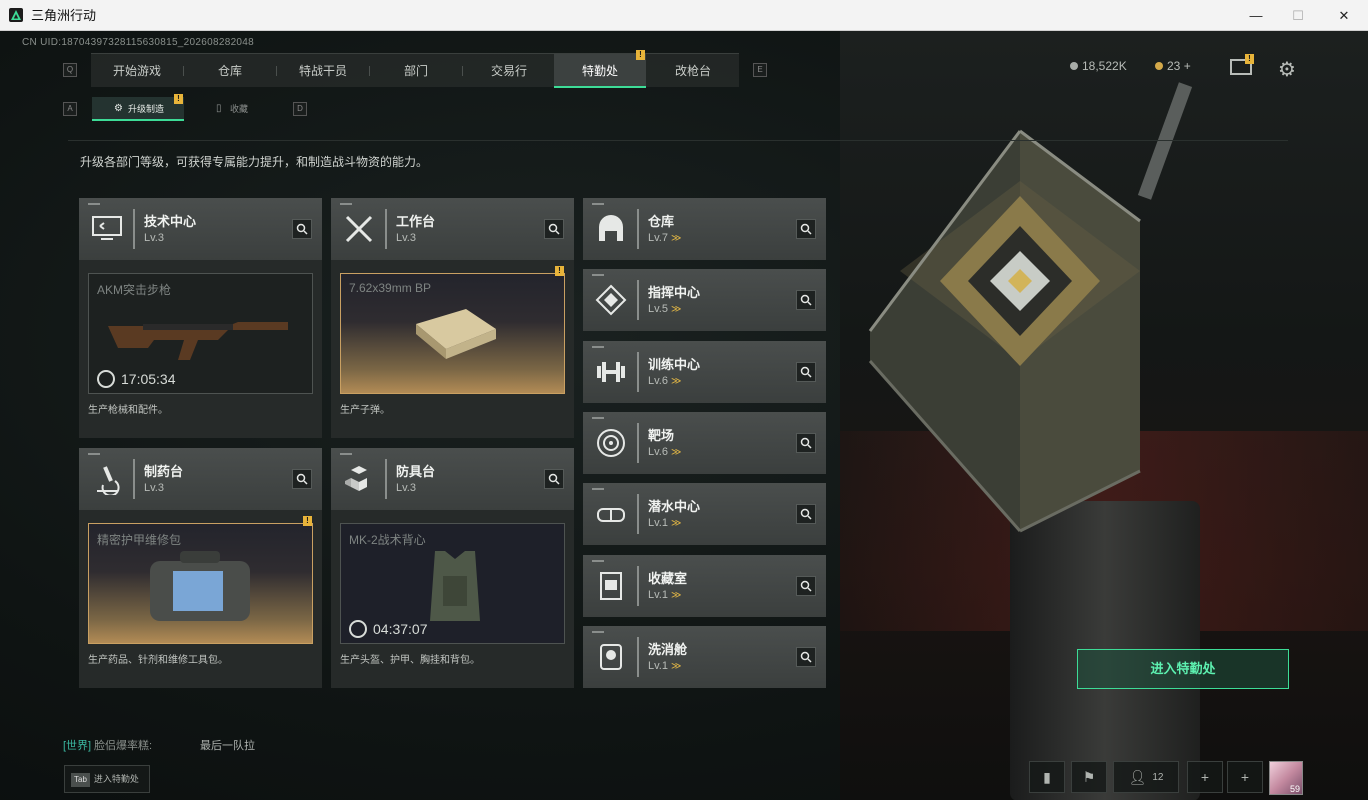  I want to click on special-ops-badge: !, so click(640, 55).